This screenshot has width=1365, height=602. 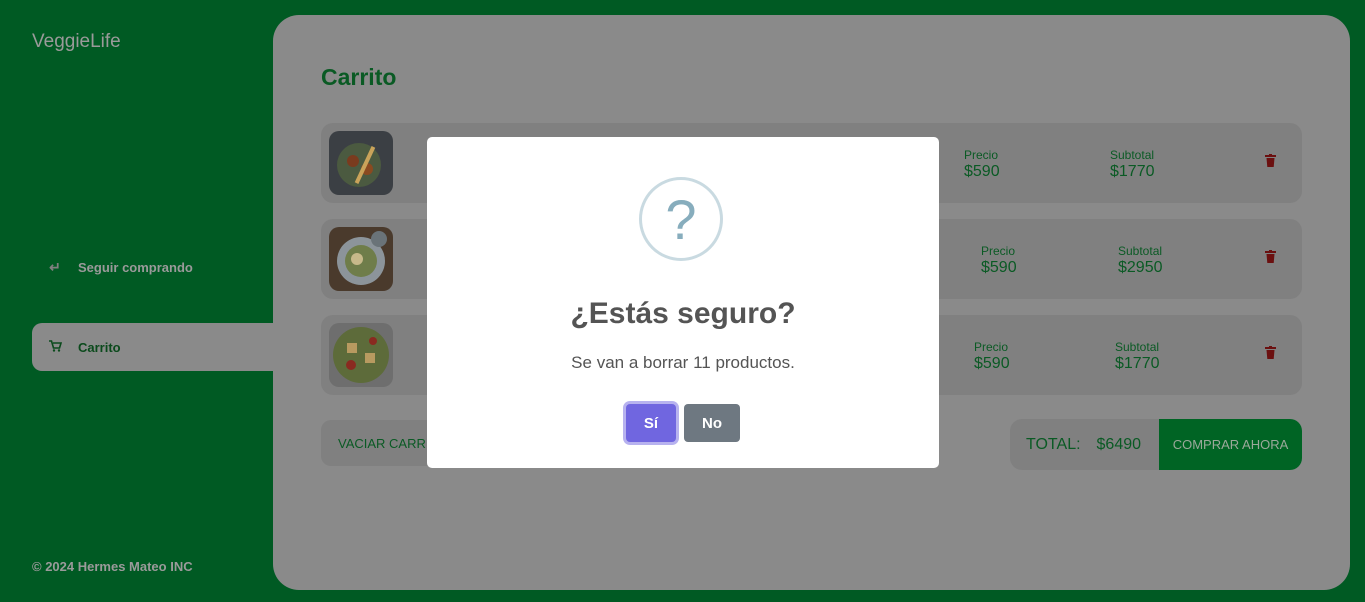 I want to click on question-icon: ?, so click(x=681, y=219).